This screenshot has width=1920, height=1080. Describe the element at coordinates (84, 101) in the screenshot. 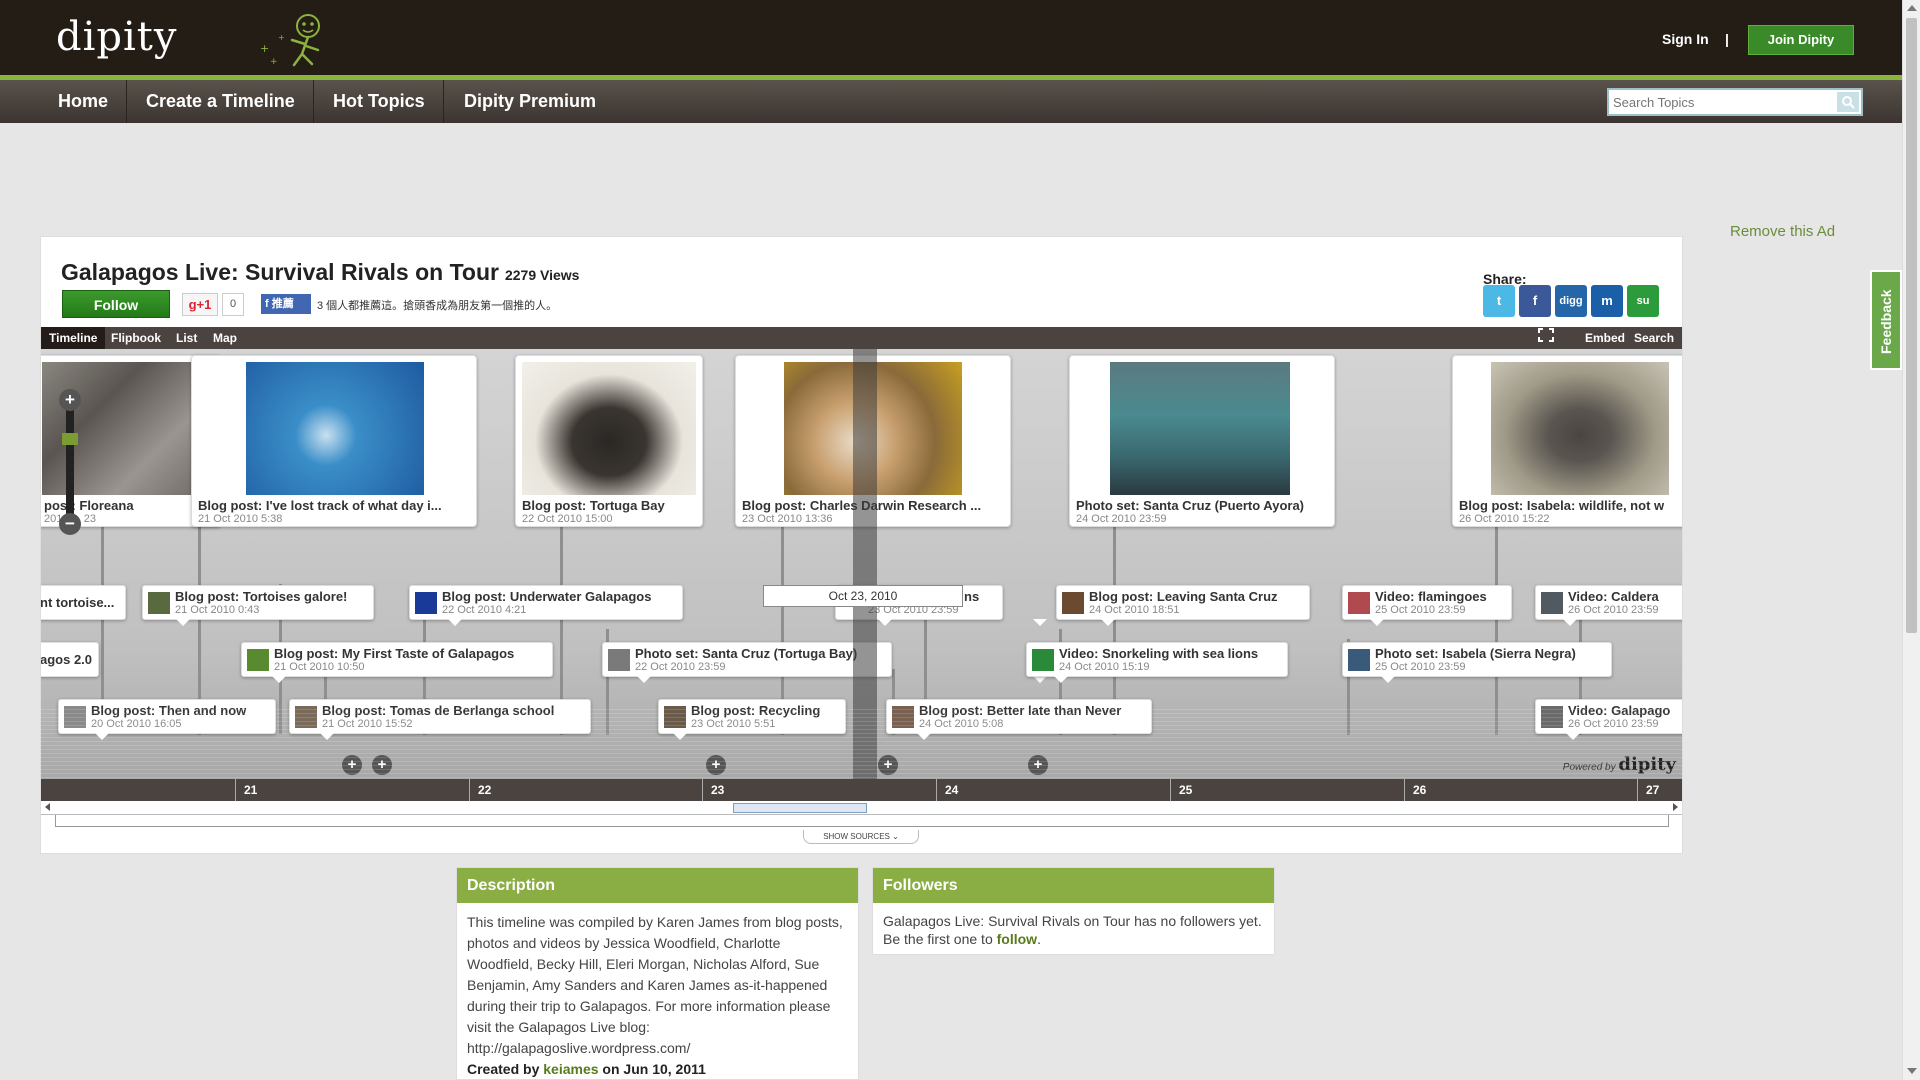

I see `nav-home: Home` at that location.